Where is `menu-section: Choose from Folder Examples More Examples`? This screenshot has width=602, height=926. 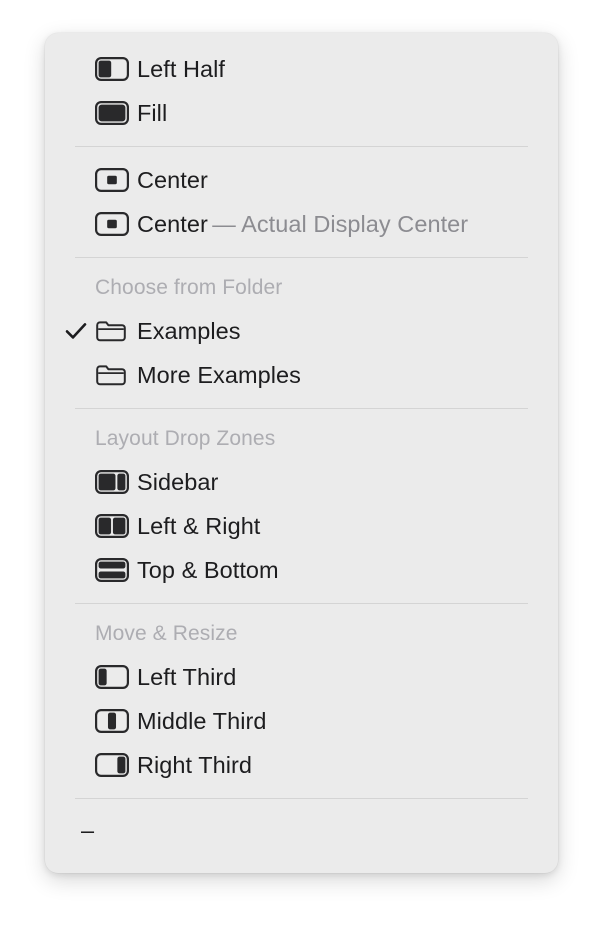
menu-section: Choose from Folder Examples More Examples is located at coordinates (301, 333).